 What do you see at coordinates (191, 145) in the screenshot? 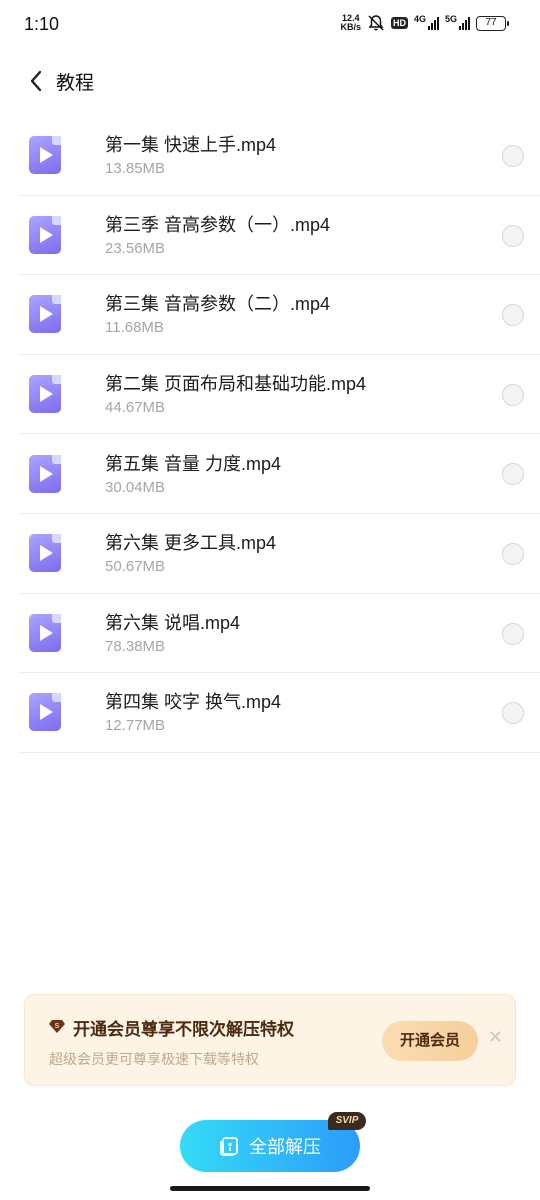
I see `file-name: 第一集 快速上手.mp4` at bounding box center [191, 145].